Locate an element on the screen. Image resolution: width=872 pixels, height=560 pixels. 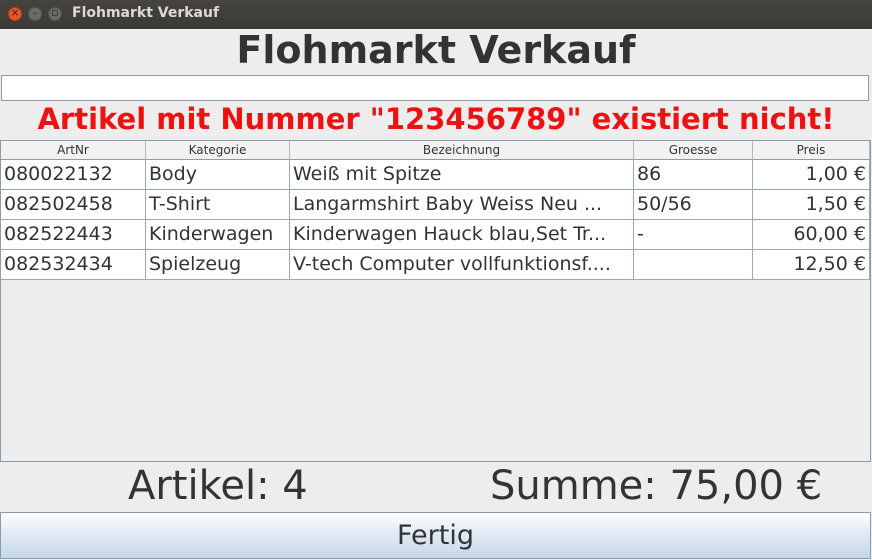
cell-groesse: 50/56 is located at coordinates (693, 205).